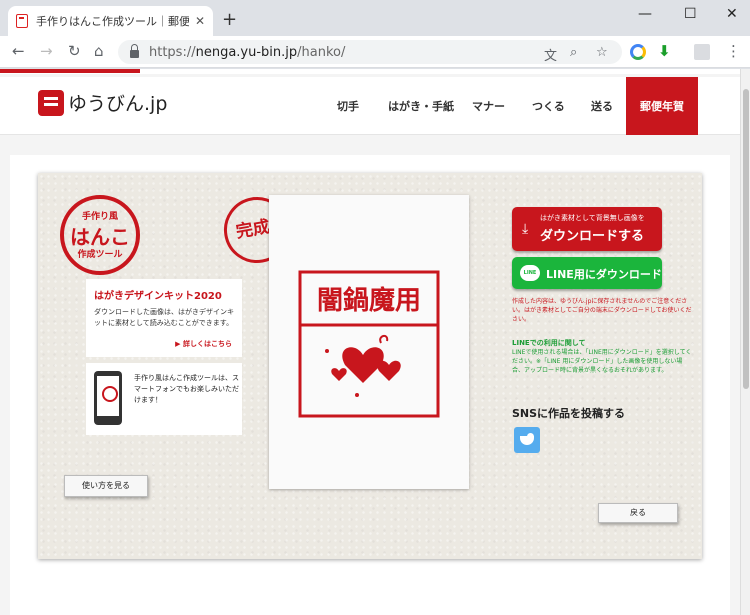  Describe the element at coordinates (573, 52) in the screenshot. I see `zoom-icon: ⌕` at that location.